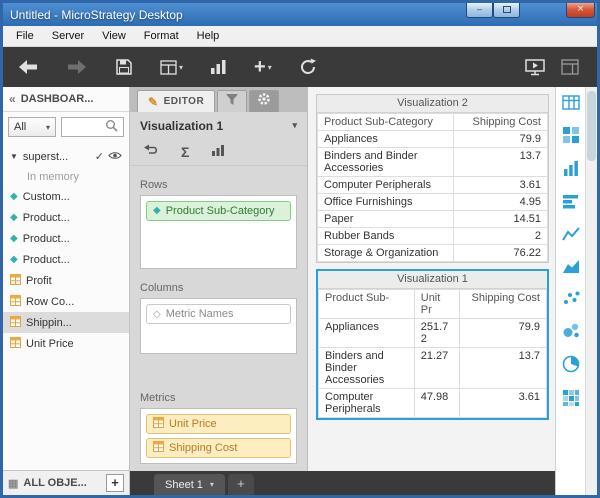 This screenshot has width=600, height=498. I want to click on menu-help: Help, so click(208, 36).